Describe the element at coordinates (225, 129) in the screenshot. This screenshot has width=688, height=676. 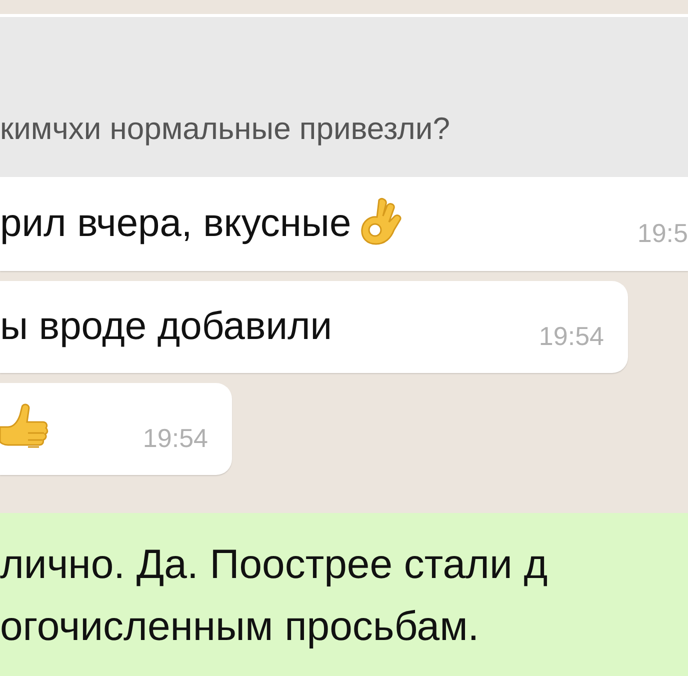
I see `quoted-text: кимчхи нормальные привезли?` at that location.